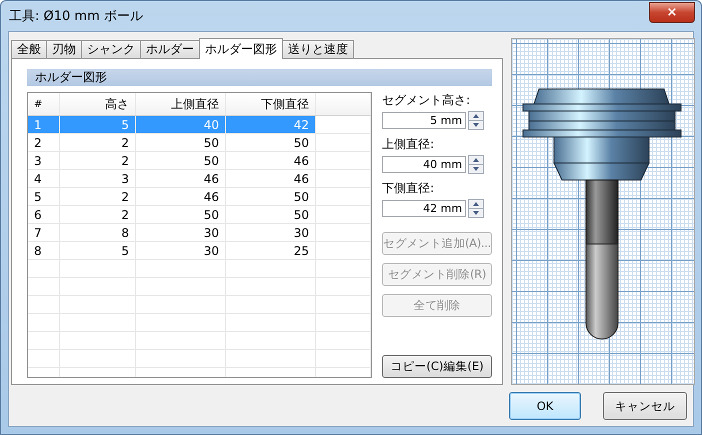 This screenshot has height=435, width=702. Describe the element at coordinates (170, 49) in the screenshot. I see `tab: ホルダー` at that location.